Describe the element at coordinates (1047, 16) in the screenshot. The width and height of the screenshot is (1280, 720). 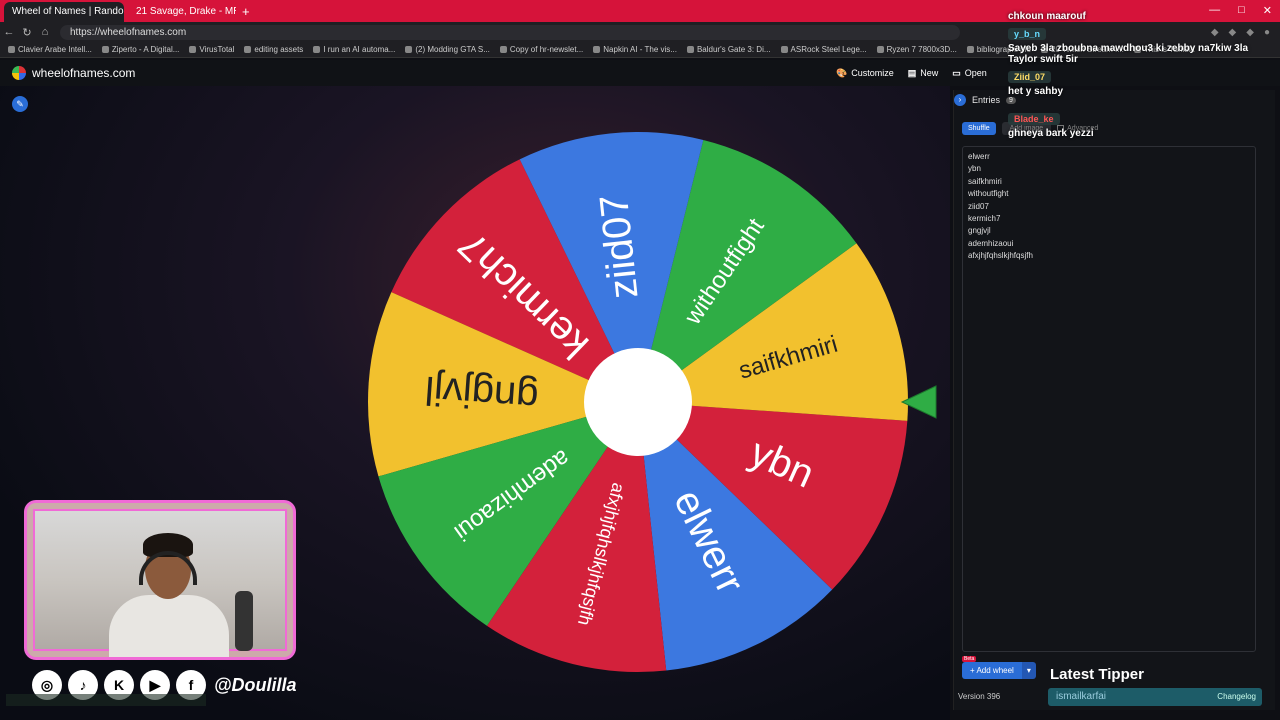
I see `chat-message: chkoun maarouf` at that location.